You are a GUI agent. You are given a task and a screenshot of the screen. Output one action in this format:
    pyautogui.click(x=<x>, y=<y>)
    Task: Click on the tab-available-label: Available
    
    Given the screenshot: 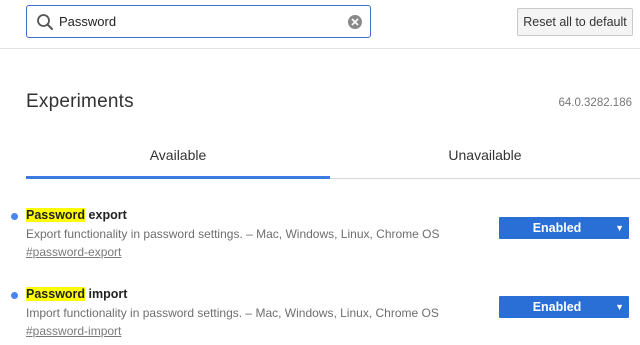 What is the action you would take?
    pyautogui.click(x=178, y=155)
    